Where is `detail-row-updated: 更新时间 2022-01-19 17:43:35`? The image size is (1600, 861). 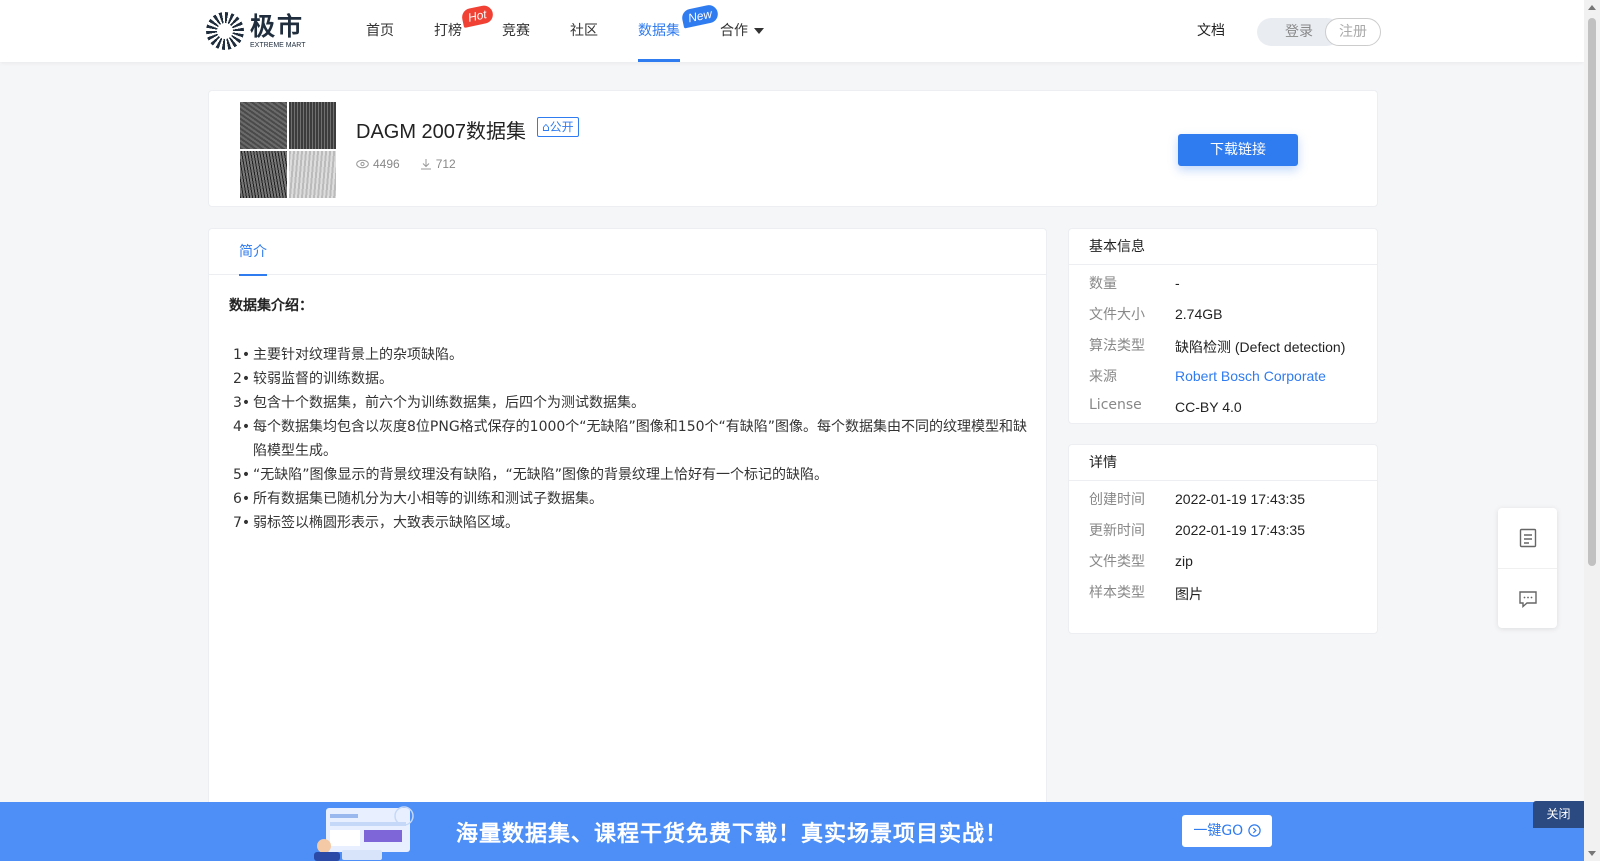 detail-row-updated: 更新时间 2022-01-19 17:43:35 is located at coordinates (1223, 531).